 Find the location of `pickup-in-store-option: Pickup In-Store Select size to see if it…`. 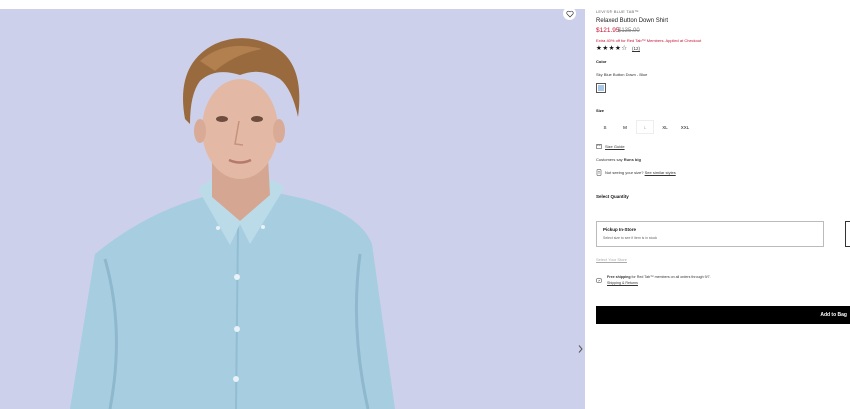

pickup-in-store-option: Pickup In-Store Select size to see if it… is located at coordinates (710, 234).